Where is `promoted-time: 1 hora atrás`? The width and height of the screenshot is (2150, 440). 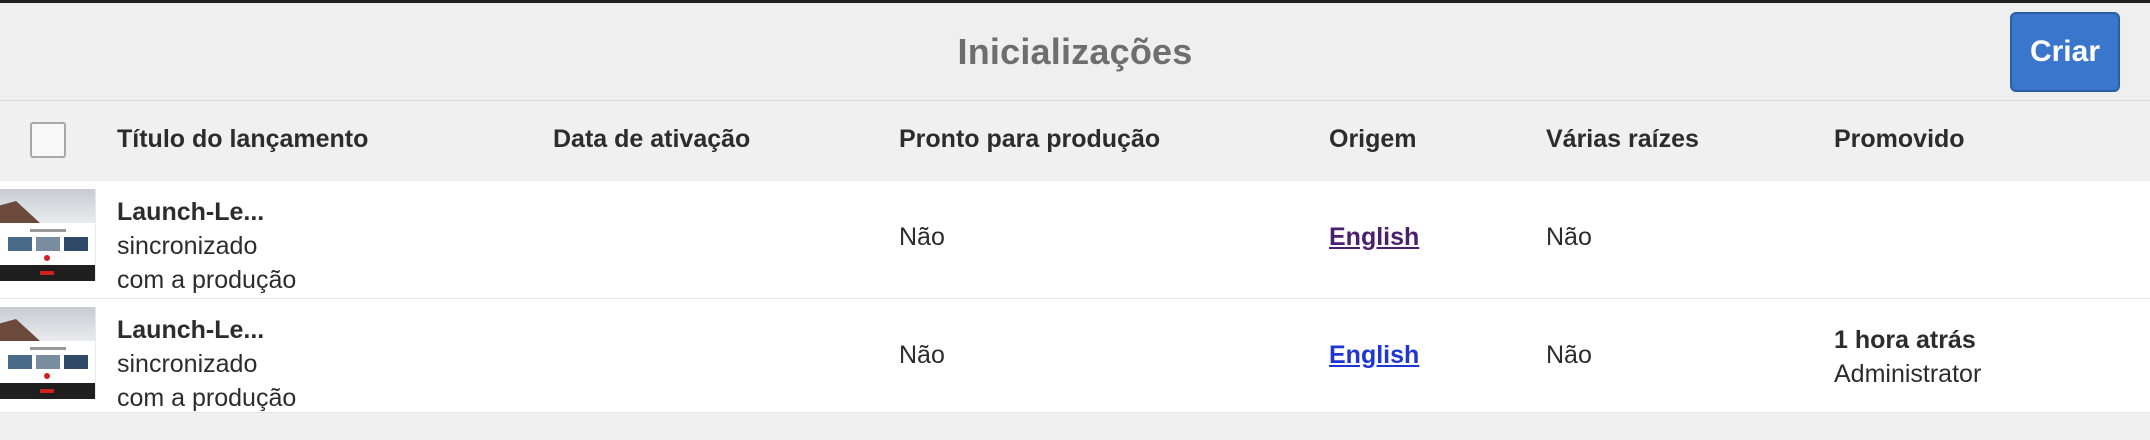
promoted-time: 1 hora atrás is located at coordinates (1905, 340).